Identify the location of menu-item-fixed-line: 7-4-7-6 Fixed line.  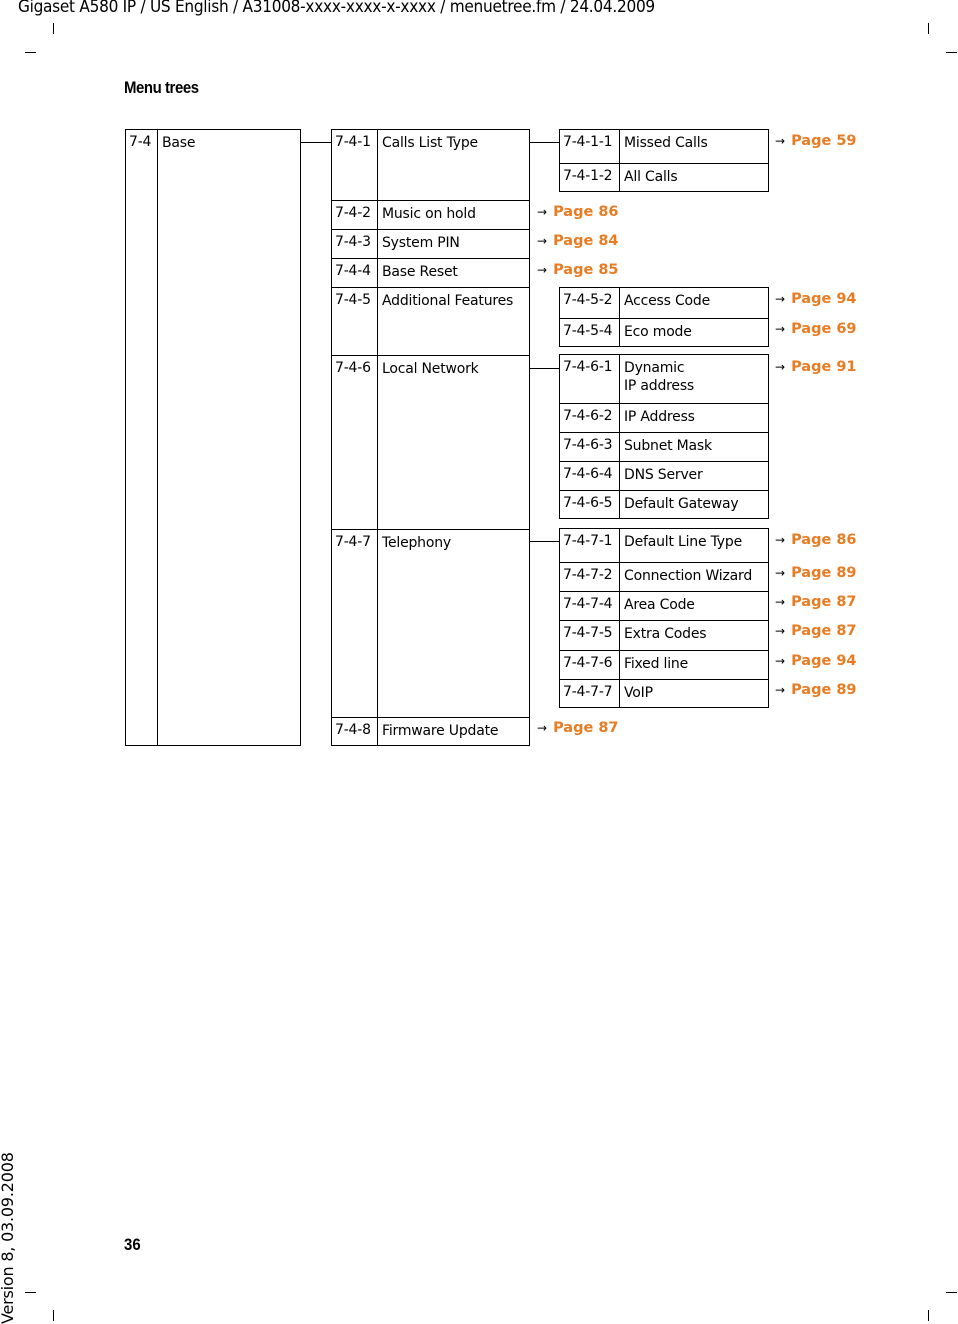
(664, 664).